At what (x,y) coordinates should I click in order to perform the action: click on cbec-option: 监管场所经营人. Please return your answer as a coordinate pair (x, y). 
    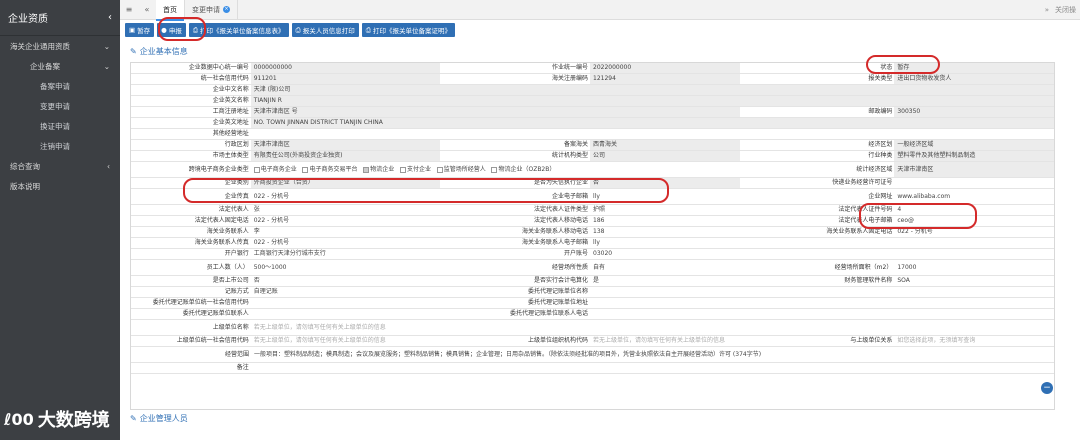
    Looking at the image, I should click on (461, 169).